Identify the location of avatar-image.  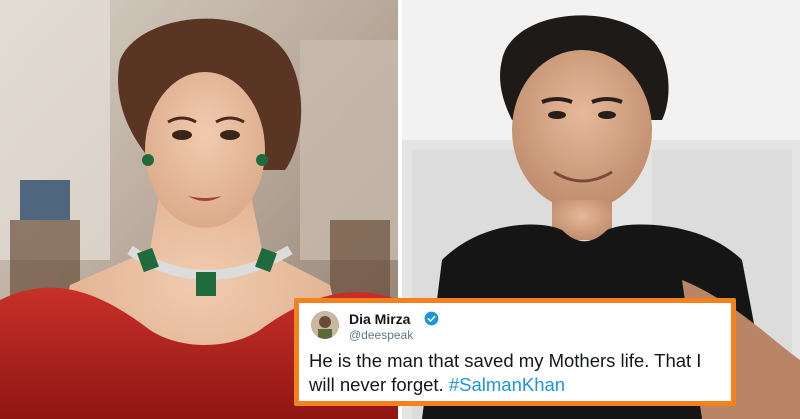
(325, 325).